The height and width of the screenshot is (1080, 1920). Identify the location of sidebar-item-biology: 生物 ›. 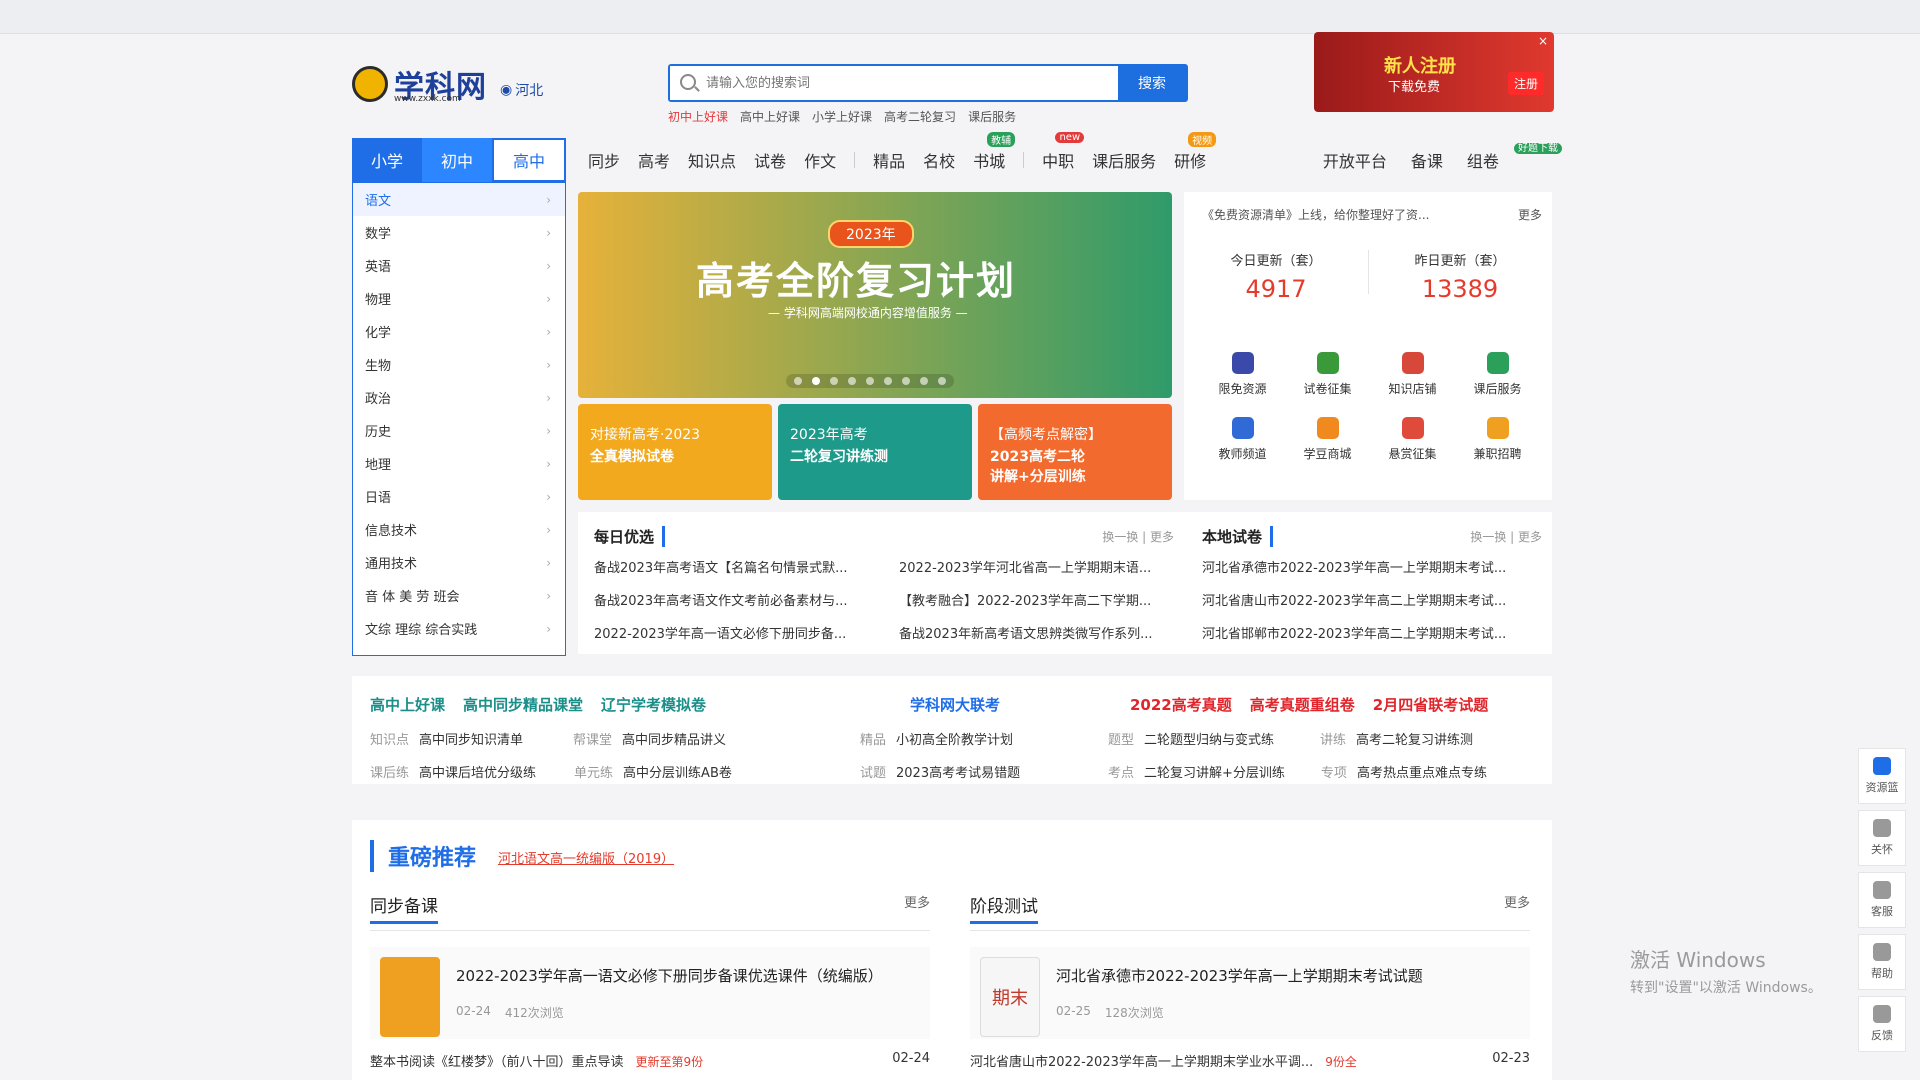
(459, 364).